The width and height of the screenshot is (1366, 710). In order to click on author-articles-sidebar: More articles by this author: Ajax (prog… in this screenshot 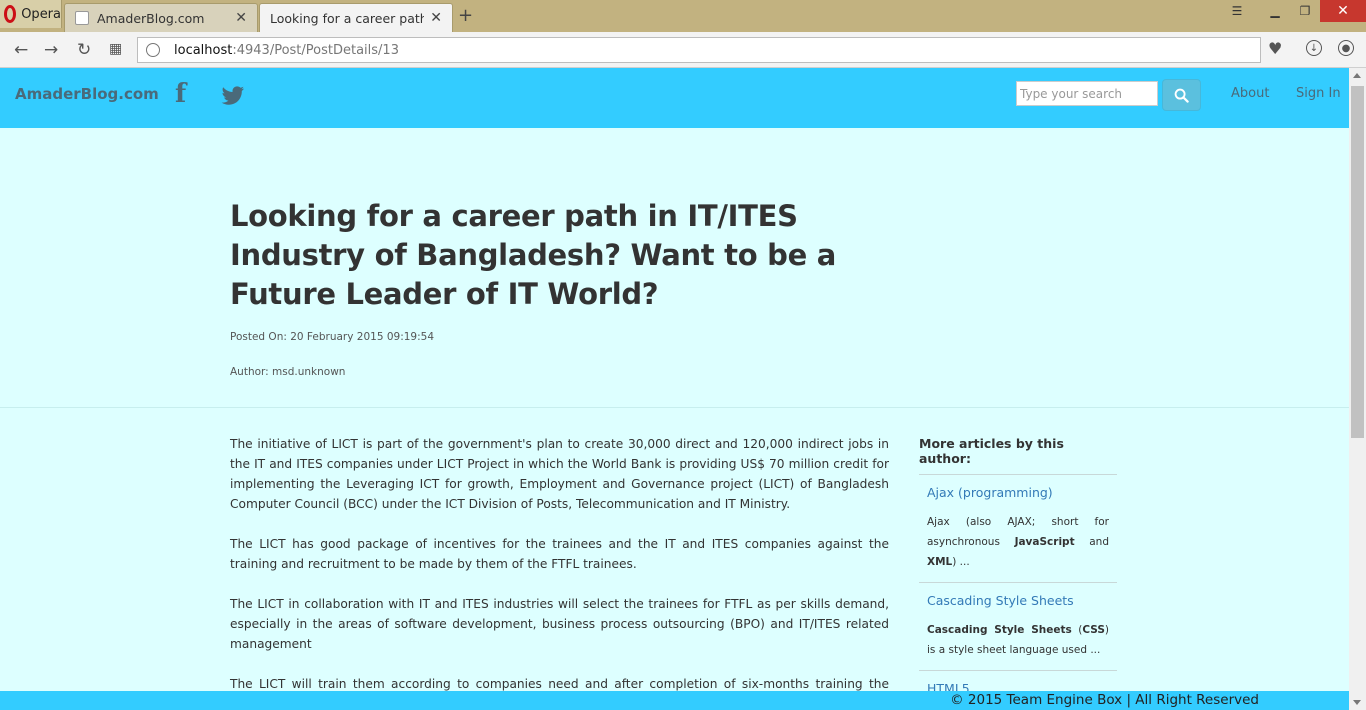, I will do `click(1018, 573)`.